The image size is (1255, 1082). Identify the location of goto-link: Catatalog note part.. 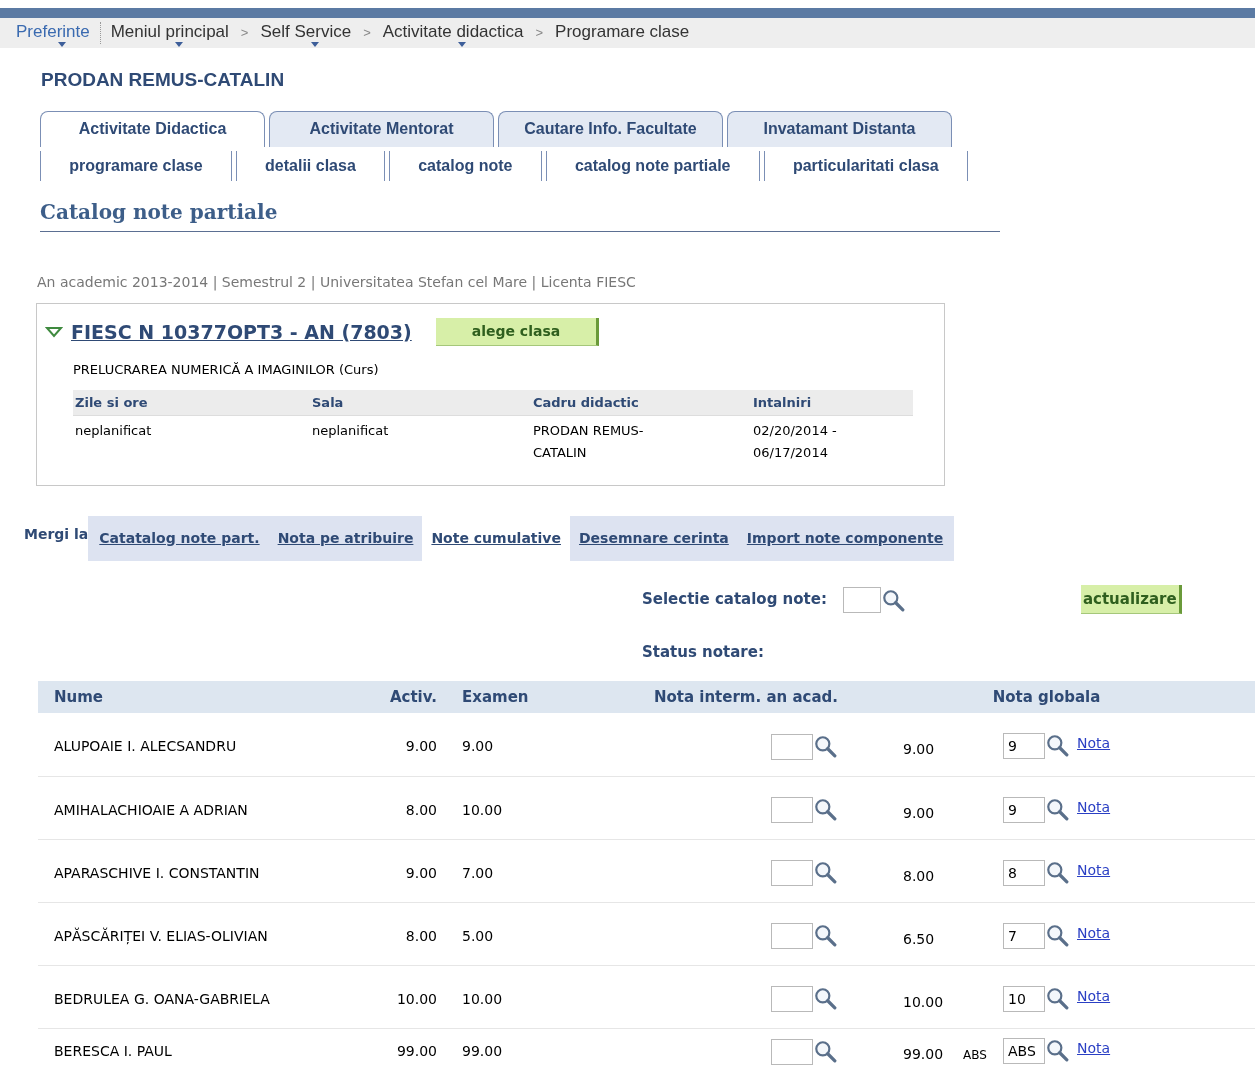
(179, 538).